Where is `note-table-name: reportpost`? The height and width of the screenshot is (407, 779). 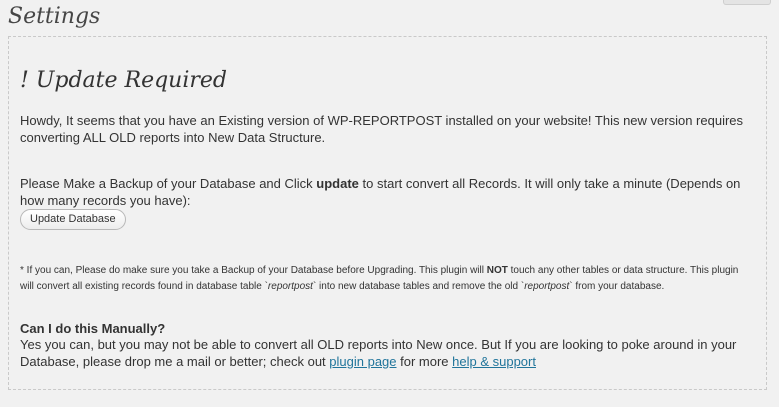 note-table-name: reportpost is located at coordinates (290, 286).